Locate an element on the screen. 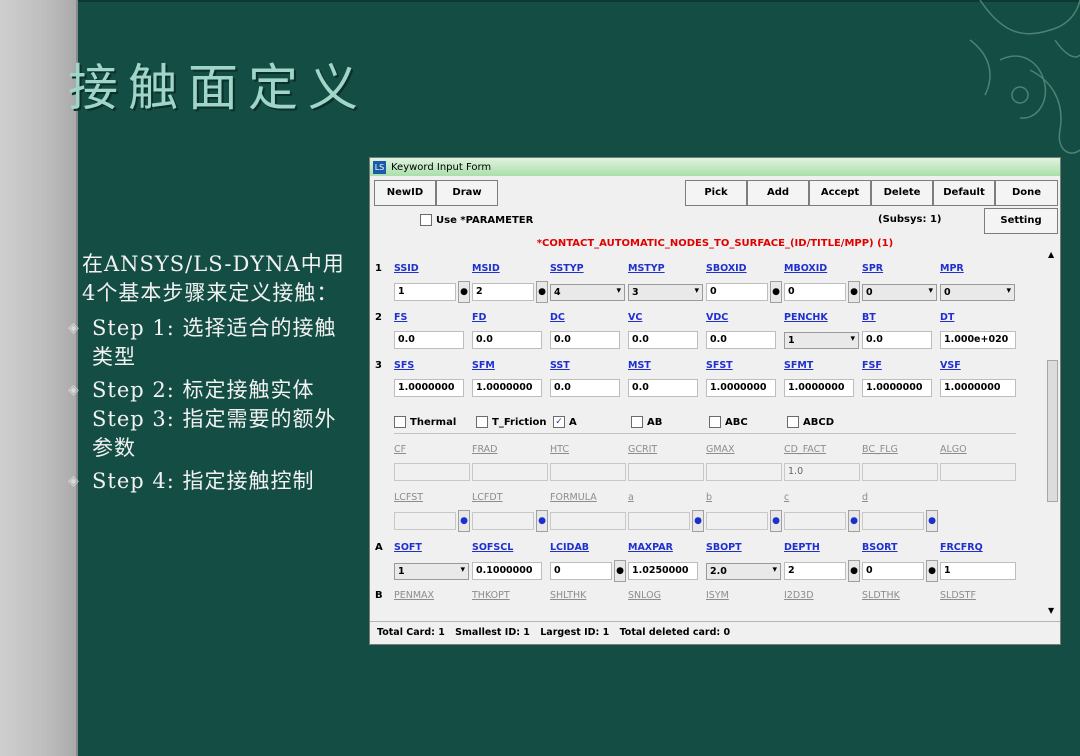  vertical-scrollbar: ▲ ▼ is located at coordinates (1052, 432).